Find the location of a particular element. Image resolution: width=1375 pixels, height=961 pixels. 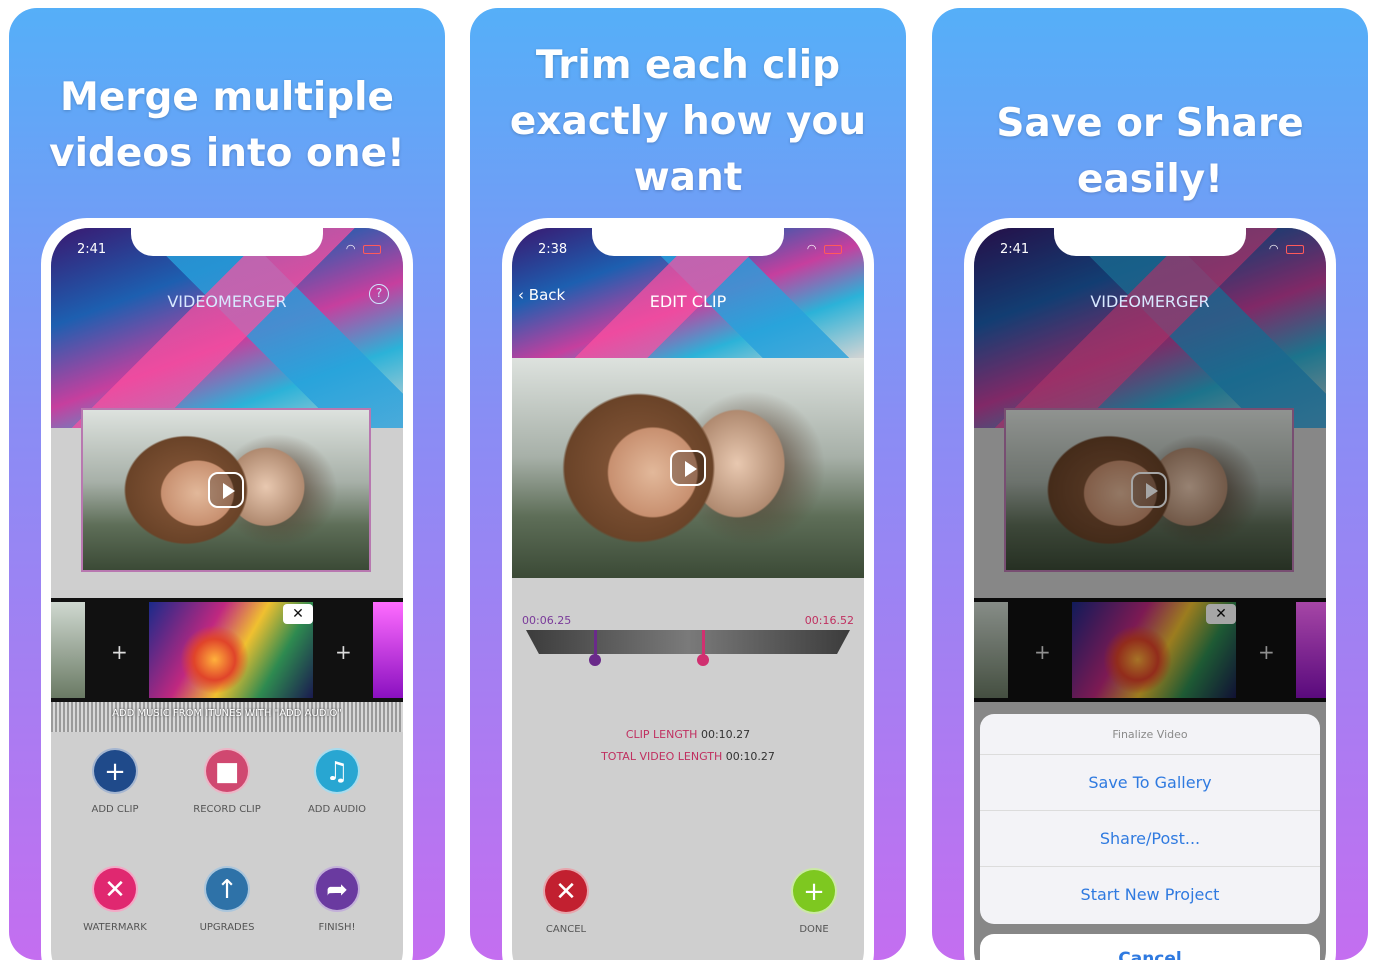

upgrades-button: ↑ UPGRADES is located at coordinates (227, 899).